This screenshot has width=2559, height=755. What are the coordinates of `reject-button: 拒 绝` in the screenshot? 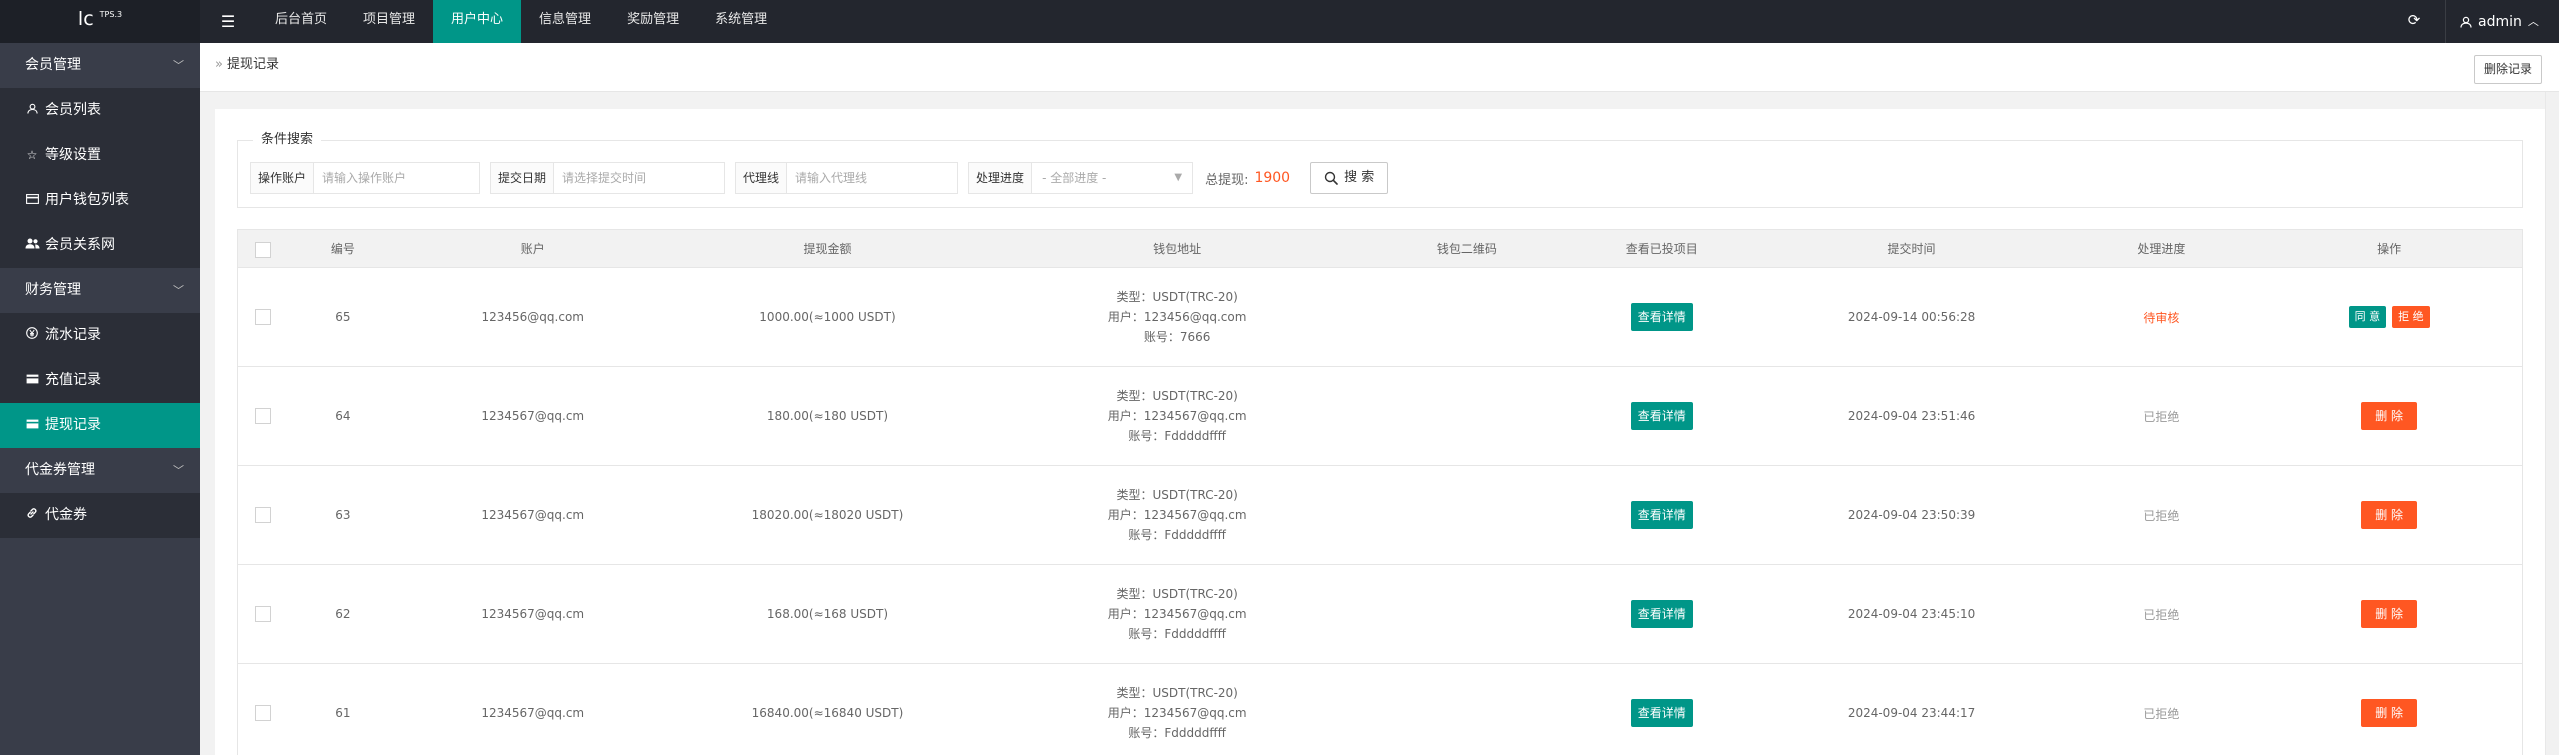 It's located at (2411, 317).